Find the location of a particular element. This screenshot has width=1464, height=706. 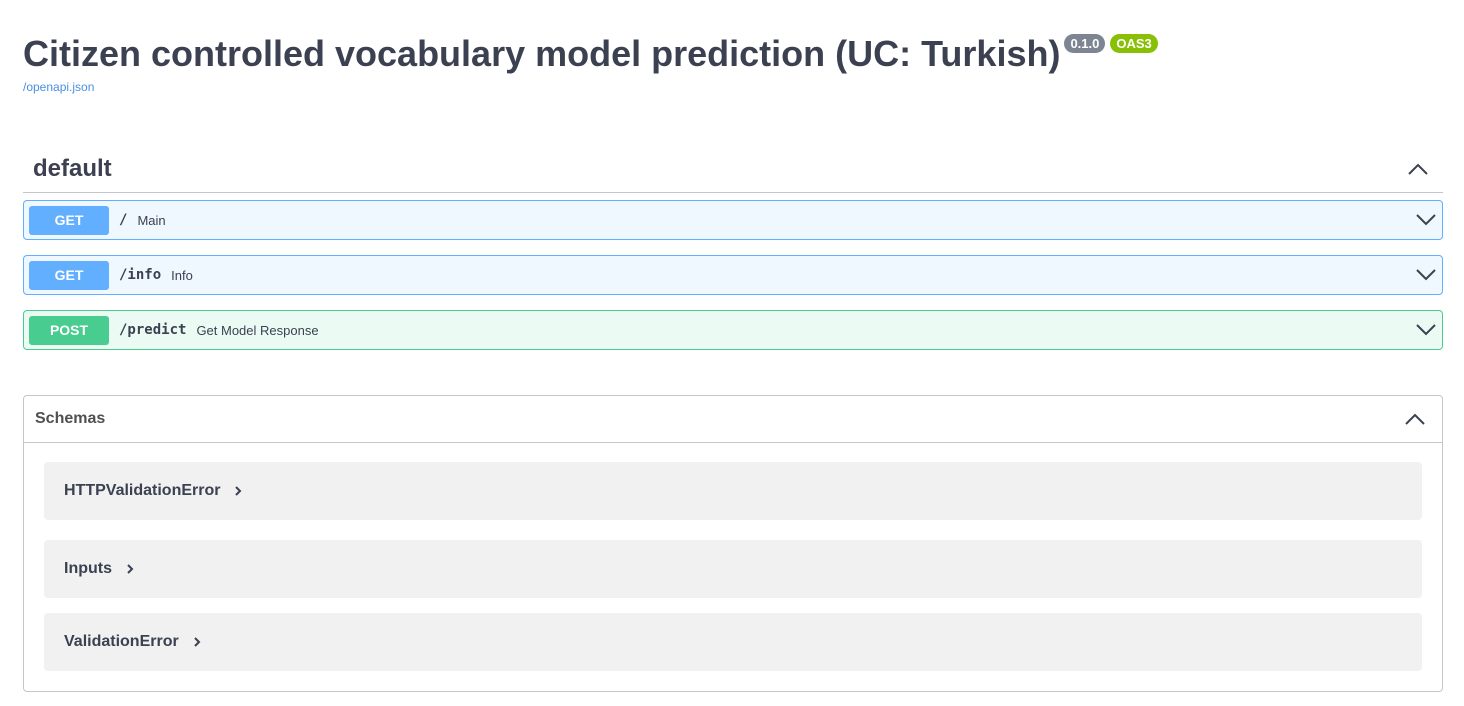

model-name: ValidationError is located at coordinates (121, 641).